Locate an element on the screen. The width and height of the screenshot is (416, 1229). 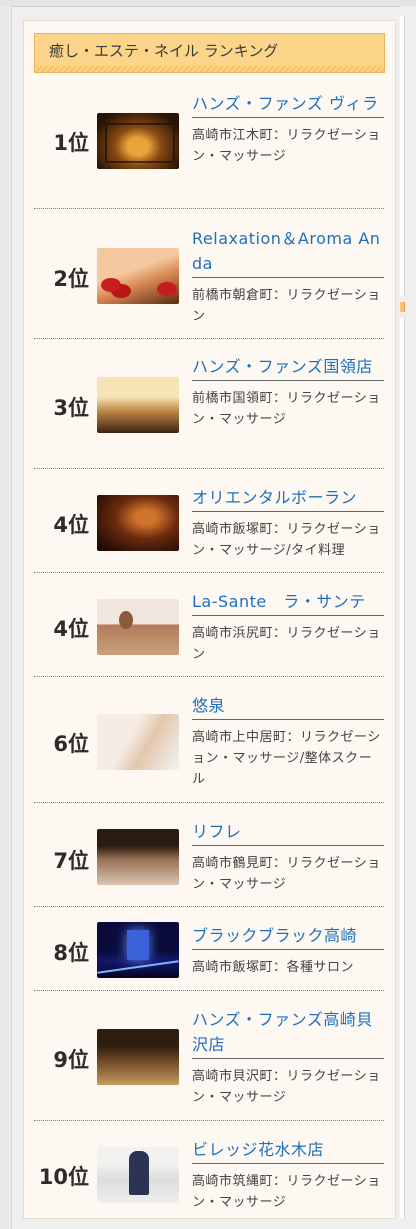
item-info: オリエンタルボーラン 高崎市飯塚町：リラクゼーション・マッサージ/タイ料理 is located at coordinates (288, 523).